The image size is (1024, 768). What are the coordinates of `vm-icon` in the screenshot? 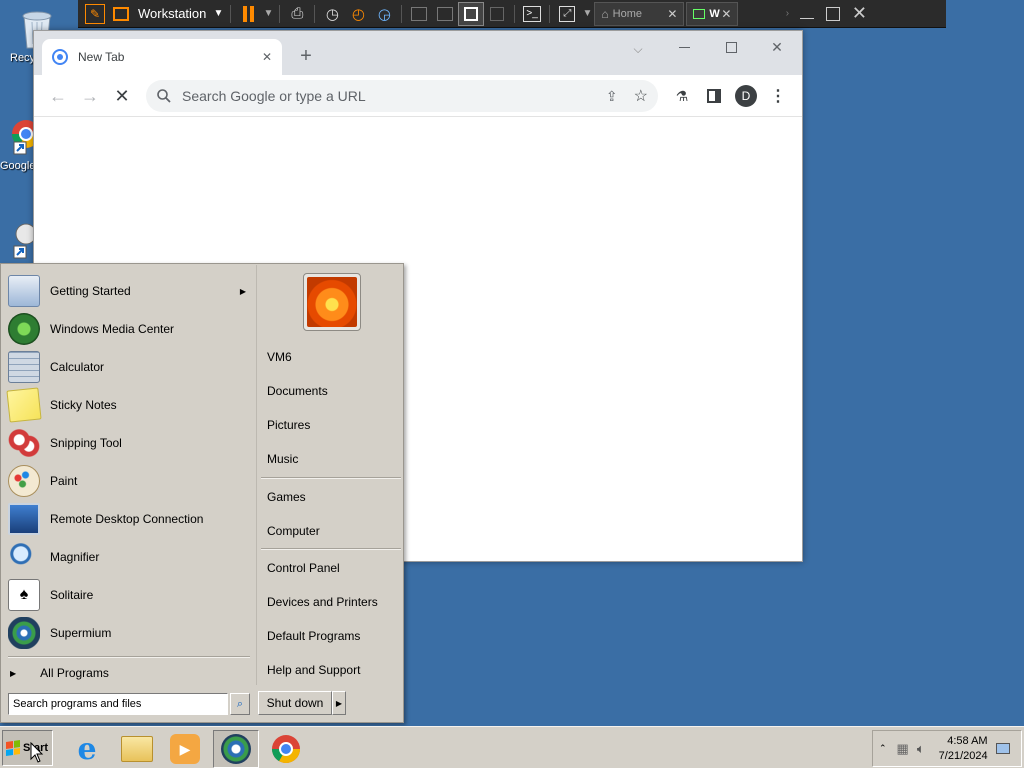 It's located at (699, 13).